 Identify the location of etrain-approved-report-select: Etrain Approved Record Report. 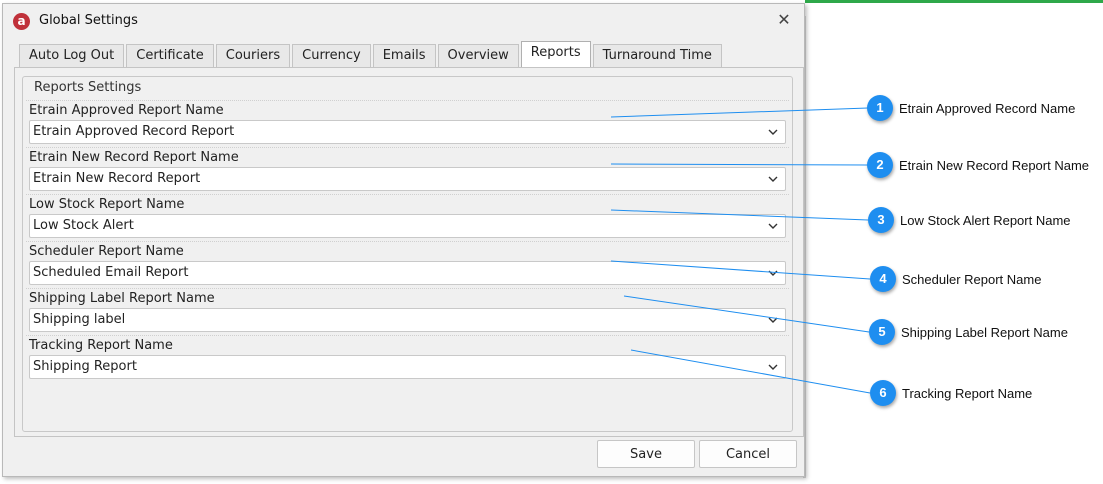
(407, 132).